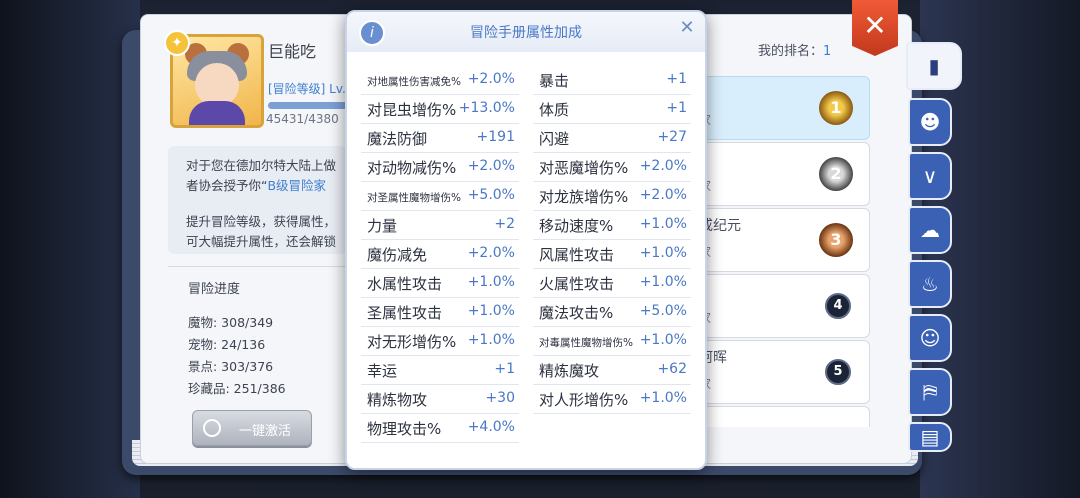 The image size is (1080, 498). What do you see at coordinates (586, 343) in the screenshot?
I see `stat-name: 对毒属性魔物增伤%` at bounding box center [586, 343].